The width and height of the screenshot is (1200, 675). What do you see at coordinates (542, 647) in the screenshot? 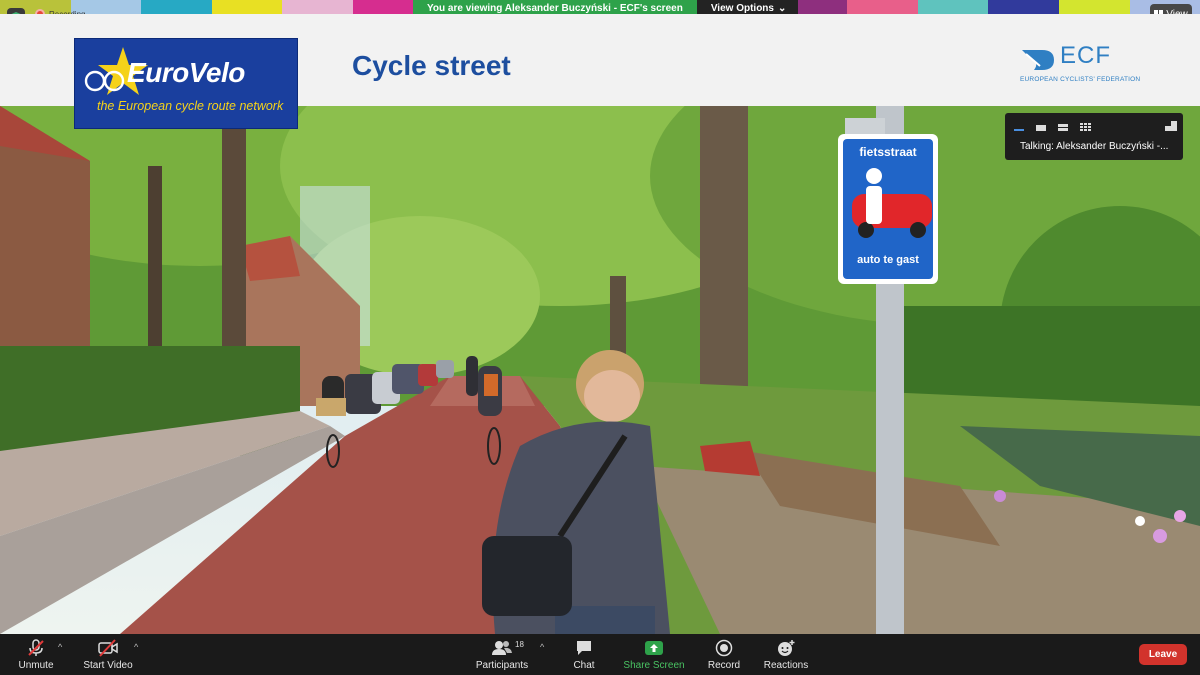
I see `participants-options-caret-icon: ^` at bounding box center [542, 647].